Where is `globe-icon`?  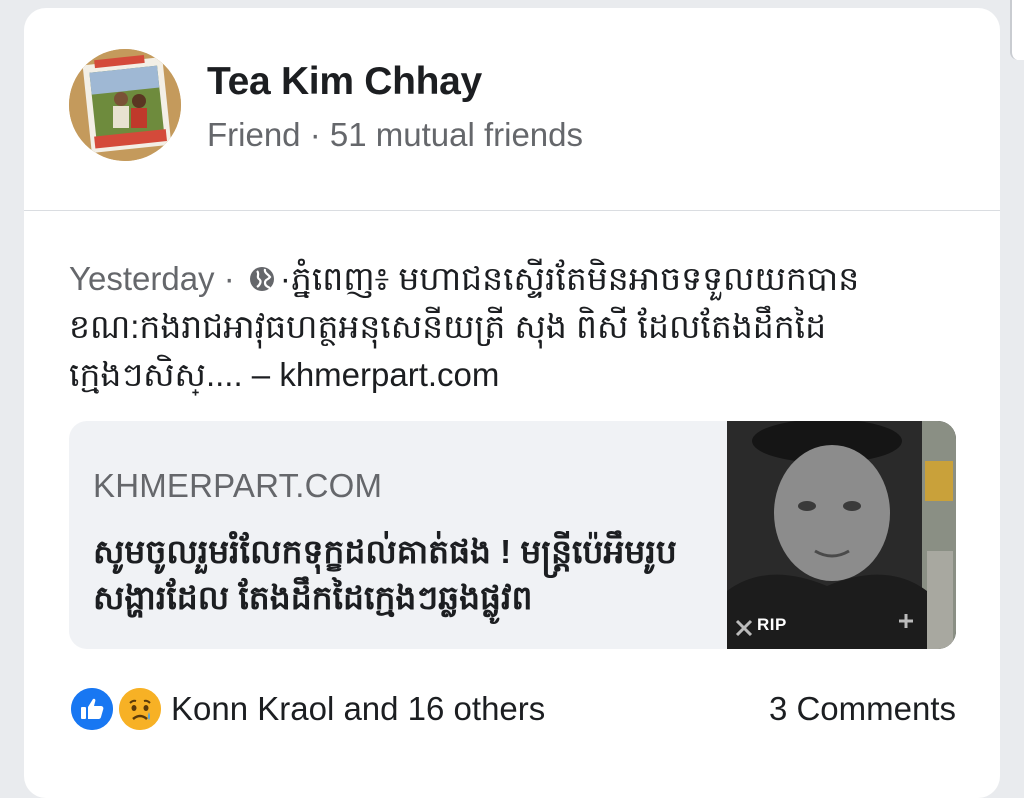
globe-icon is located at coordinates (261, 279).